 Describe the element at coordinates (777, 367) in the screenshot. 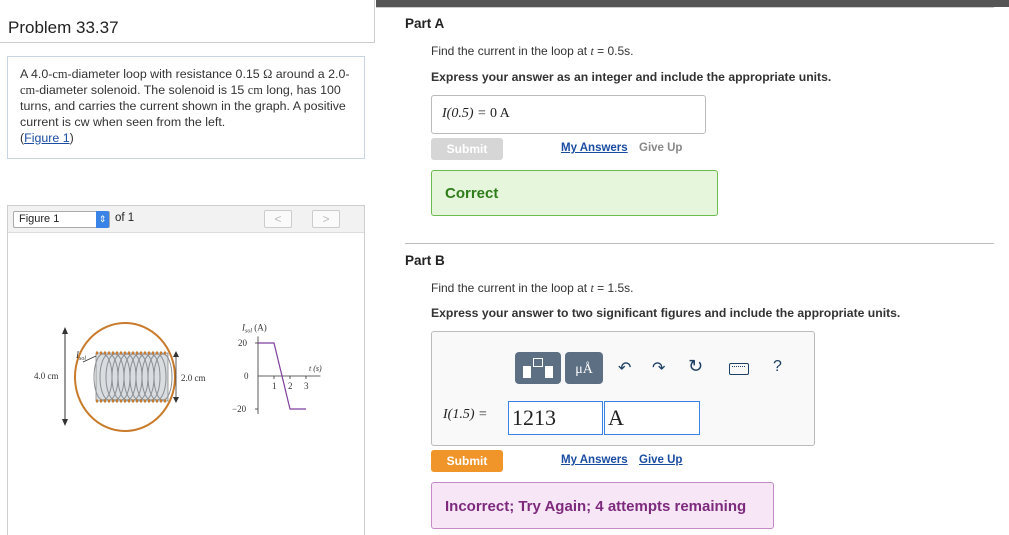

I see `help-icon: ?` at that location.